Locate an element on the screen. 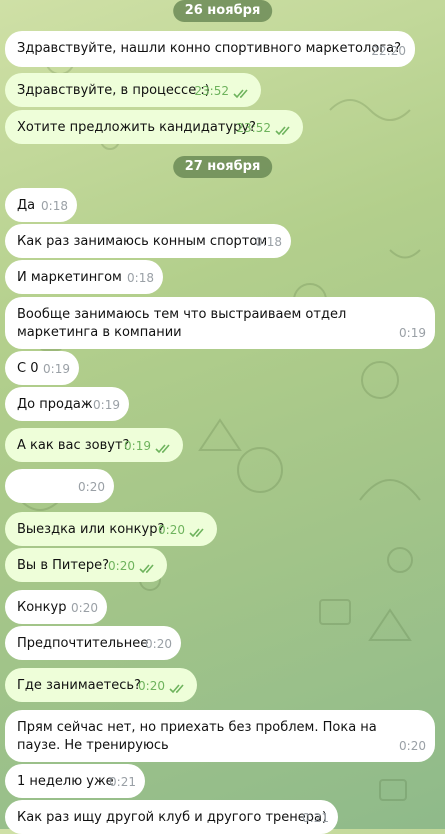  message-incoming: И маркетингом 0:18 is located at coordinates (84, 277).